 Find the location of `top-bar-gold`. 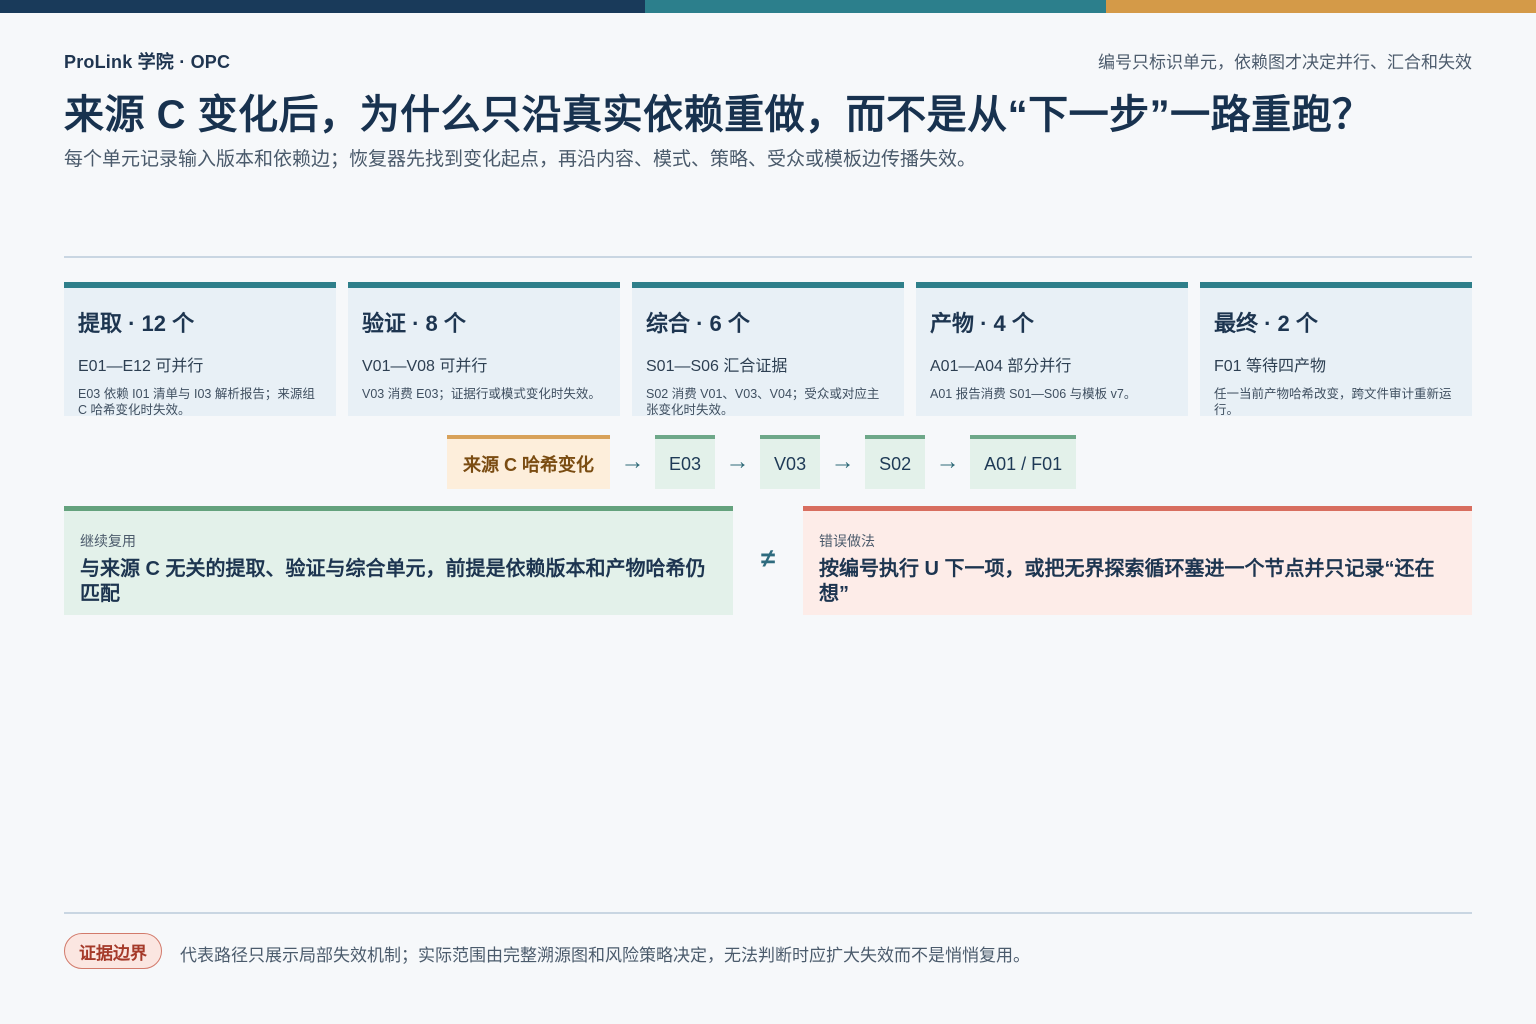

top-bar-gold is located at coordinates (1321, 6).